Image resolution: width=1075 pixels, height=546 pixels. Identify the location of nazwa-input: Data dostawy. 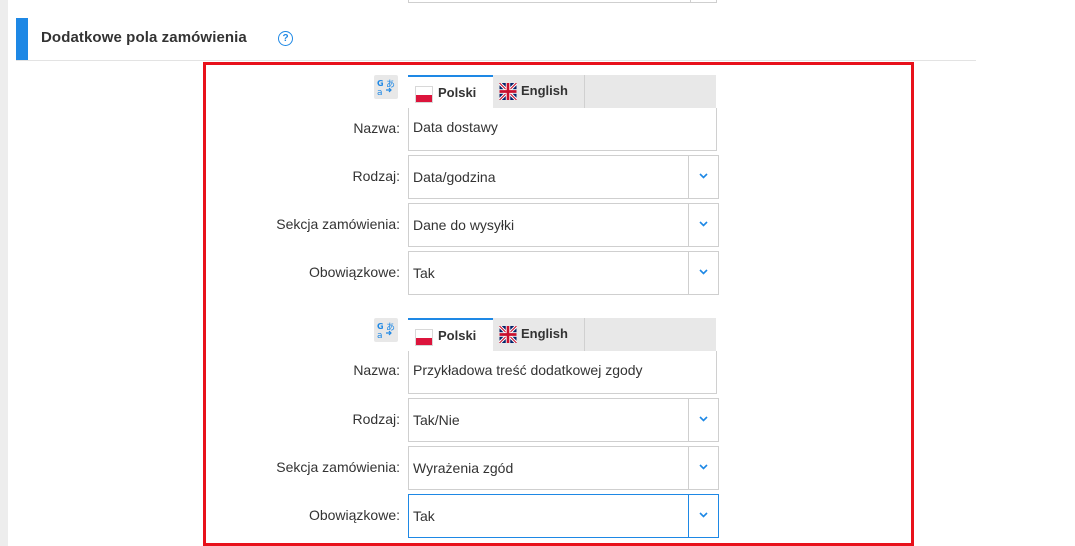
(562, 129).